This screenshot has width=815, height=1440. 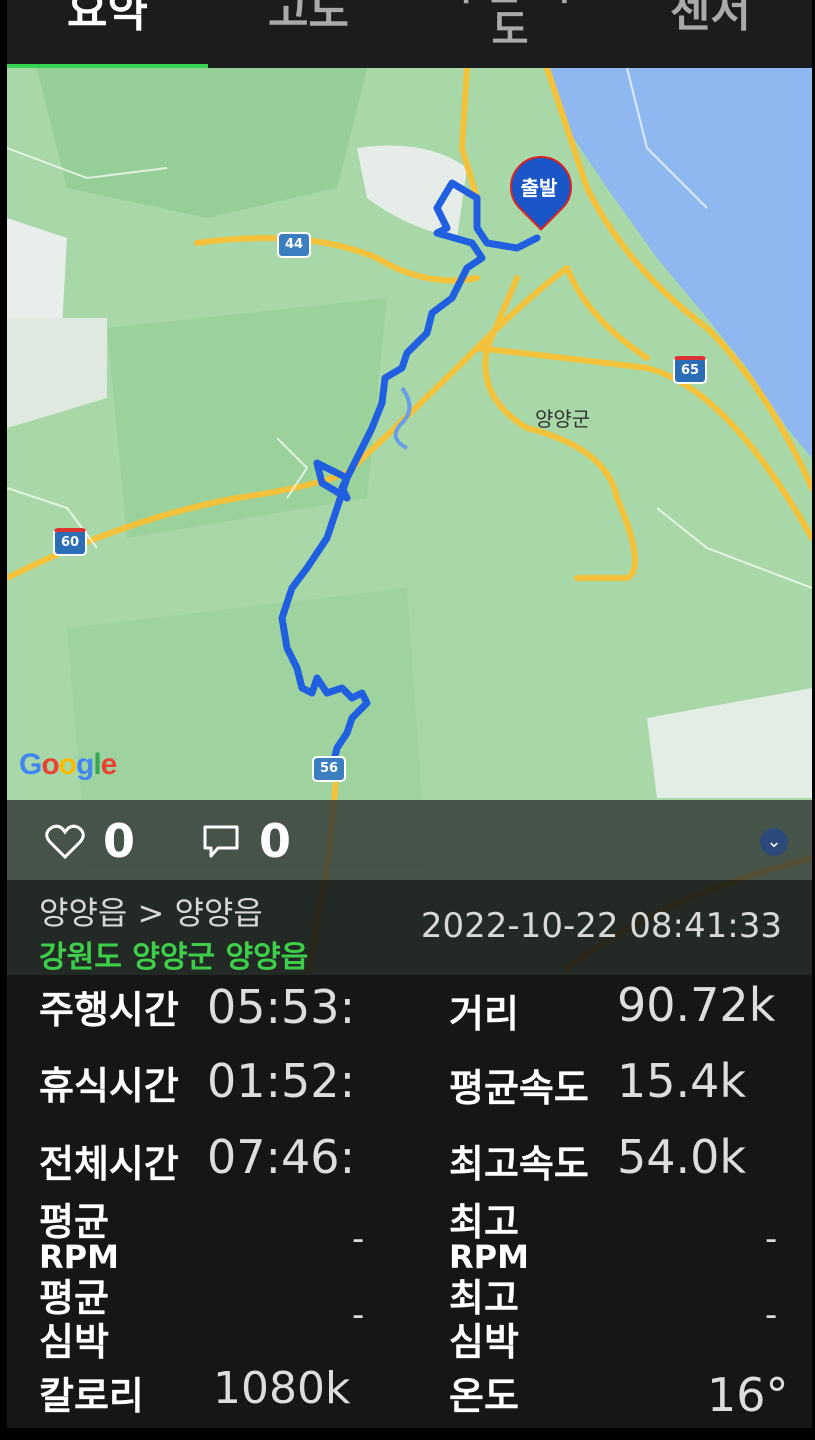 I want to click on max-rpm-value: -, so click(x=771, y=1239).